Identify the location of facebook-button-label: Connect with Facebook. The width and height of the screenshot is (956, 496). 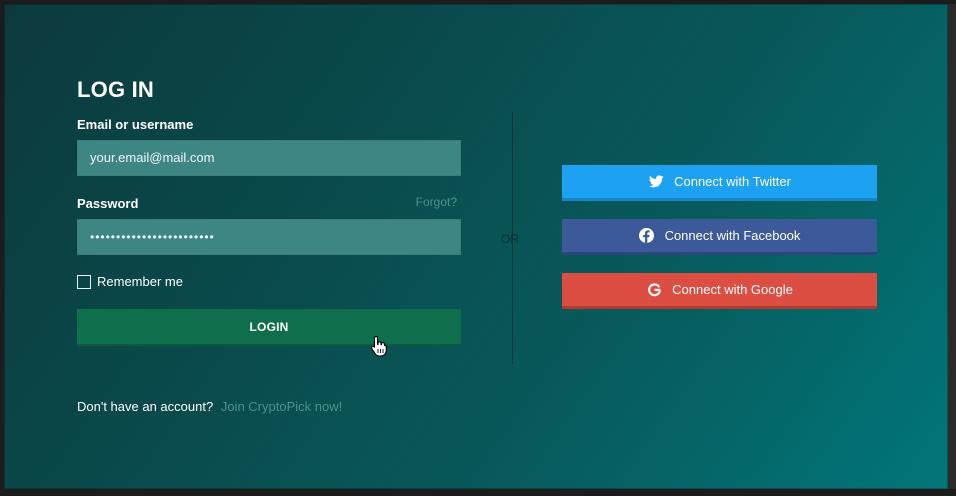
(732, 235).